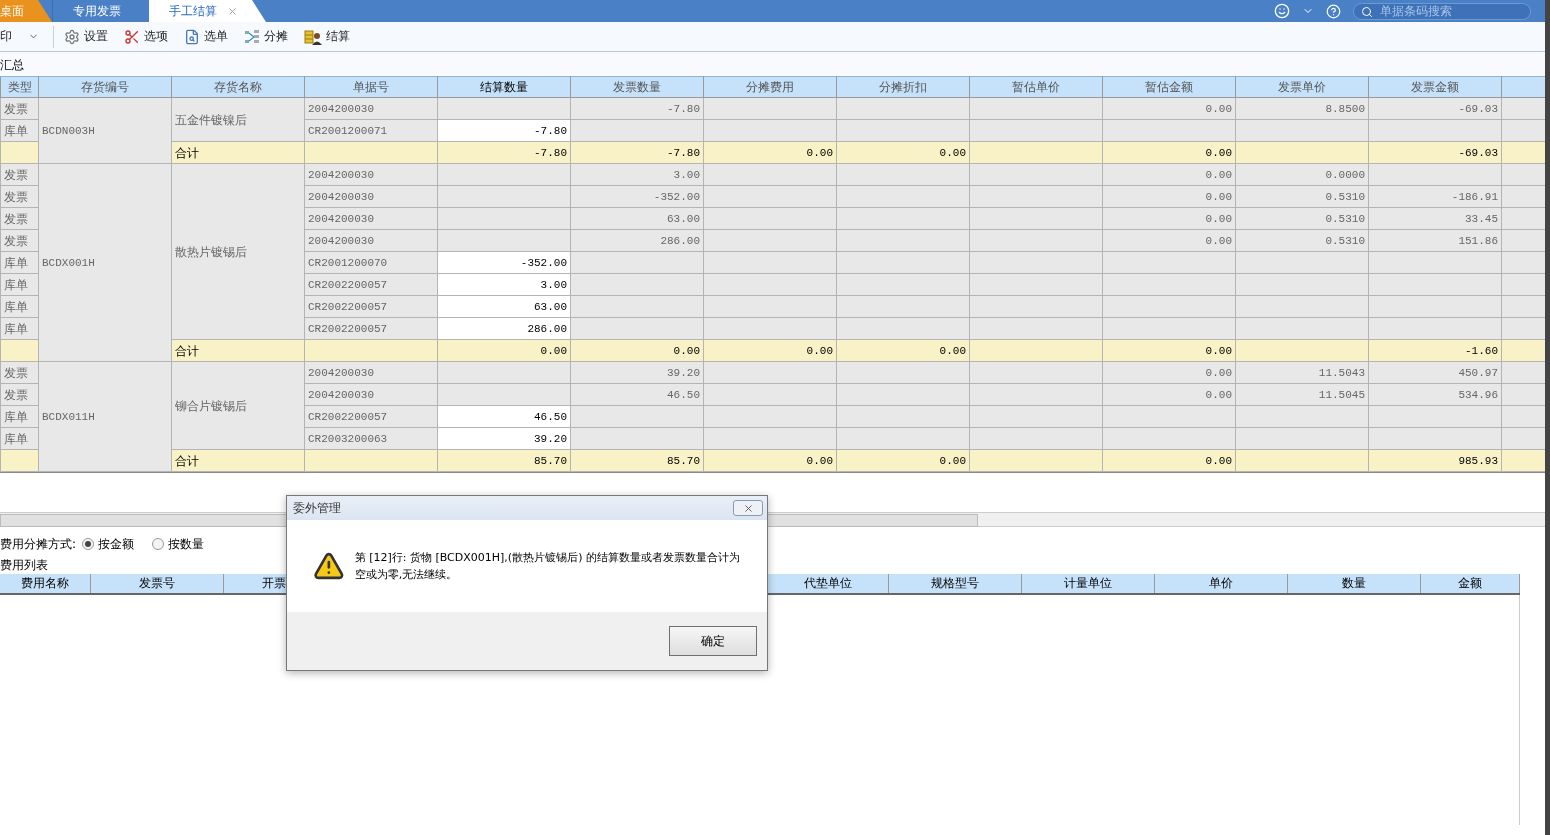 The width and height of the screenshot is (1550, 835). What do you see at coordinates (1442, 11) in the screenshot?
I see `search-field: 单据条码搜索` at bounding box center [1442, 11].